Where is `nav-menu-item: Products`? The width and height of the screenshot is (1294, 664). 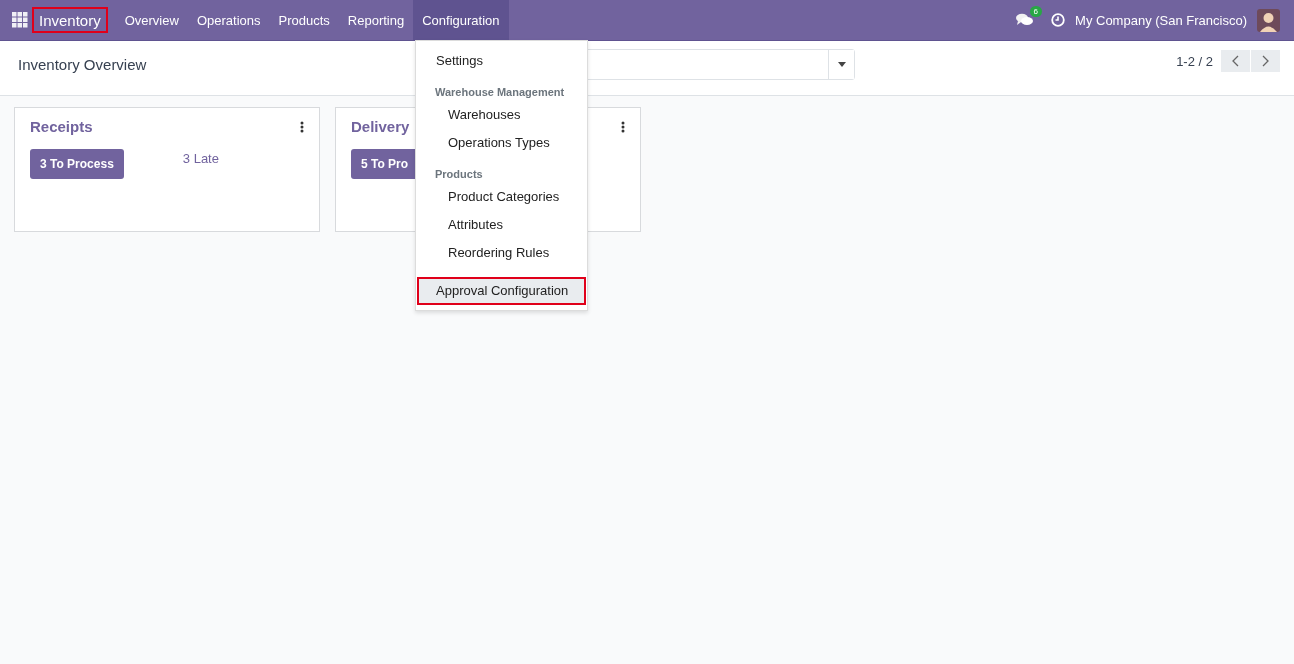 nav-menu-item: Products is located at coordinates (304, 20).